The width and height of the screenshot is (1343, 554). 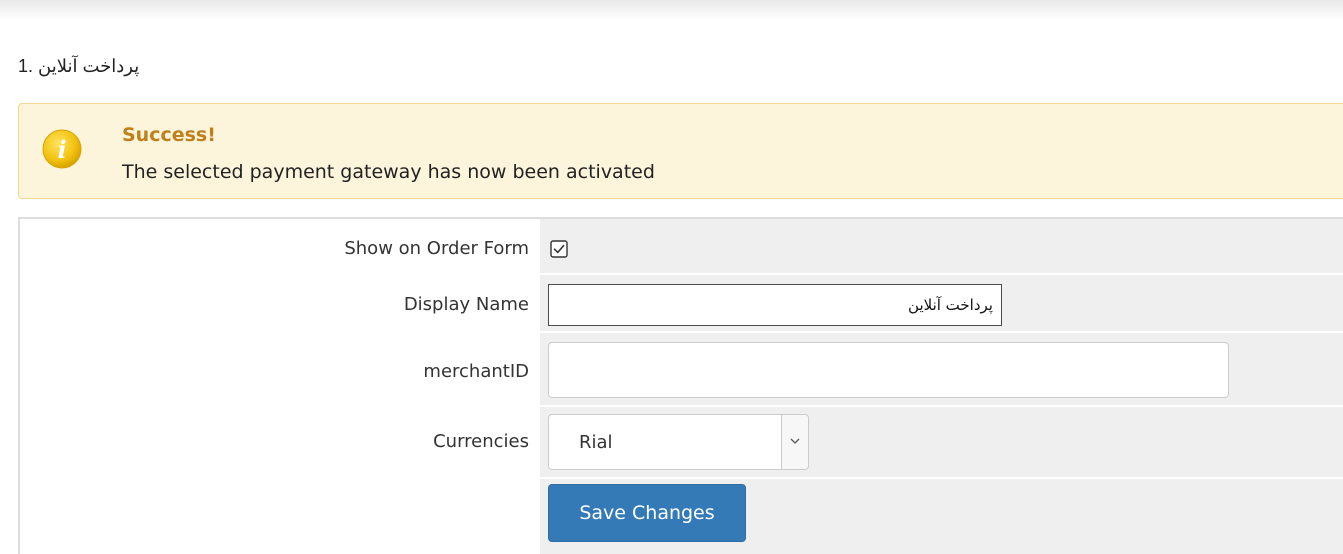 What do you see at coordinates (481, 441) in the screenshot?
I see `currencies-label: Currencies` at bounding box center [481, 441].